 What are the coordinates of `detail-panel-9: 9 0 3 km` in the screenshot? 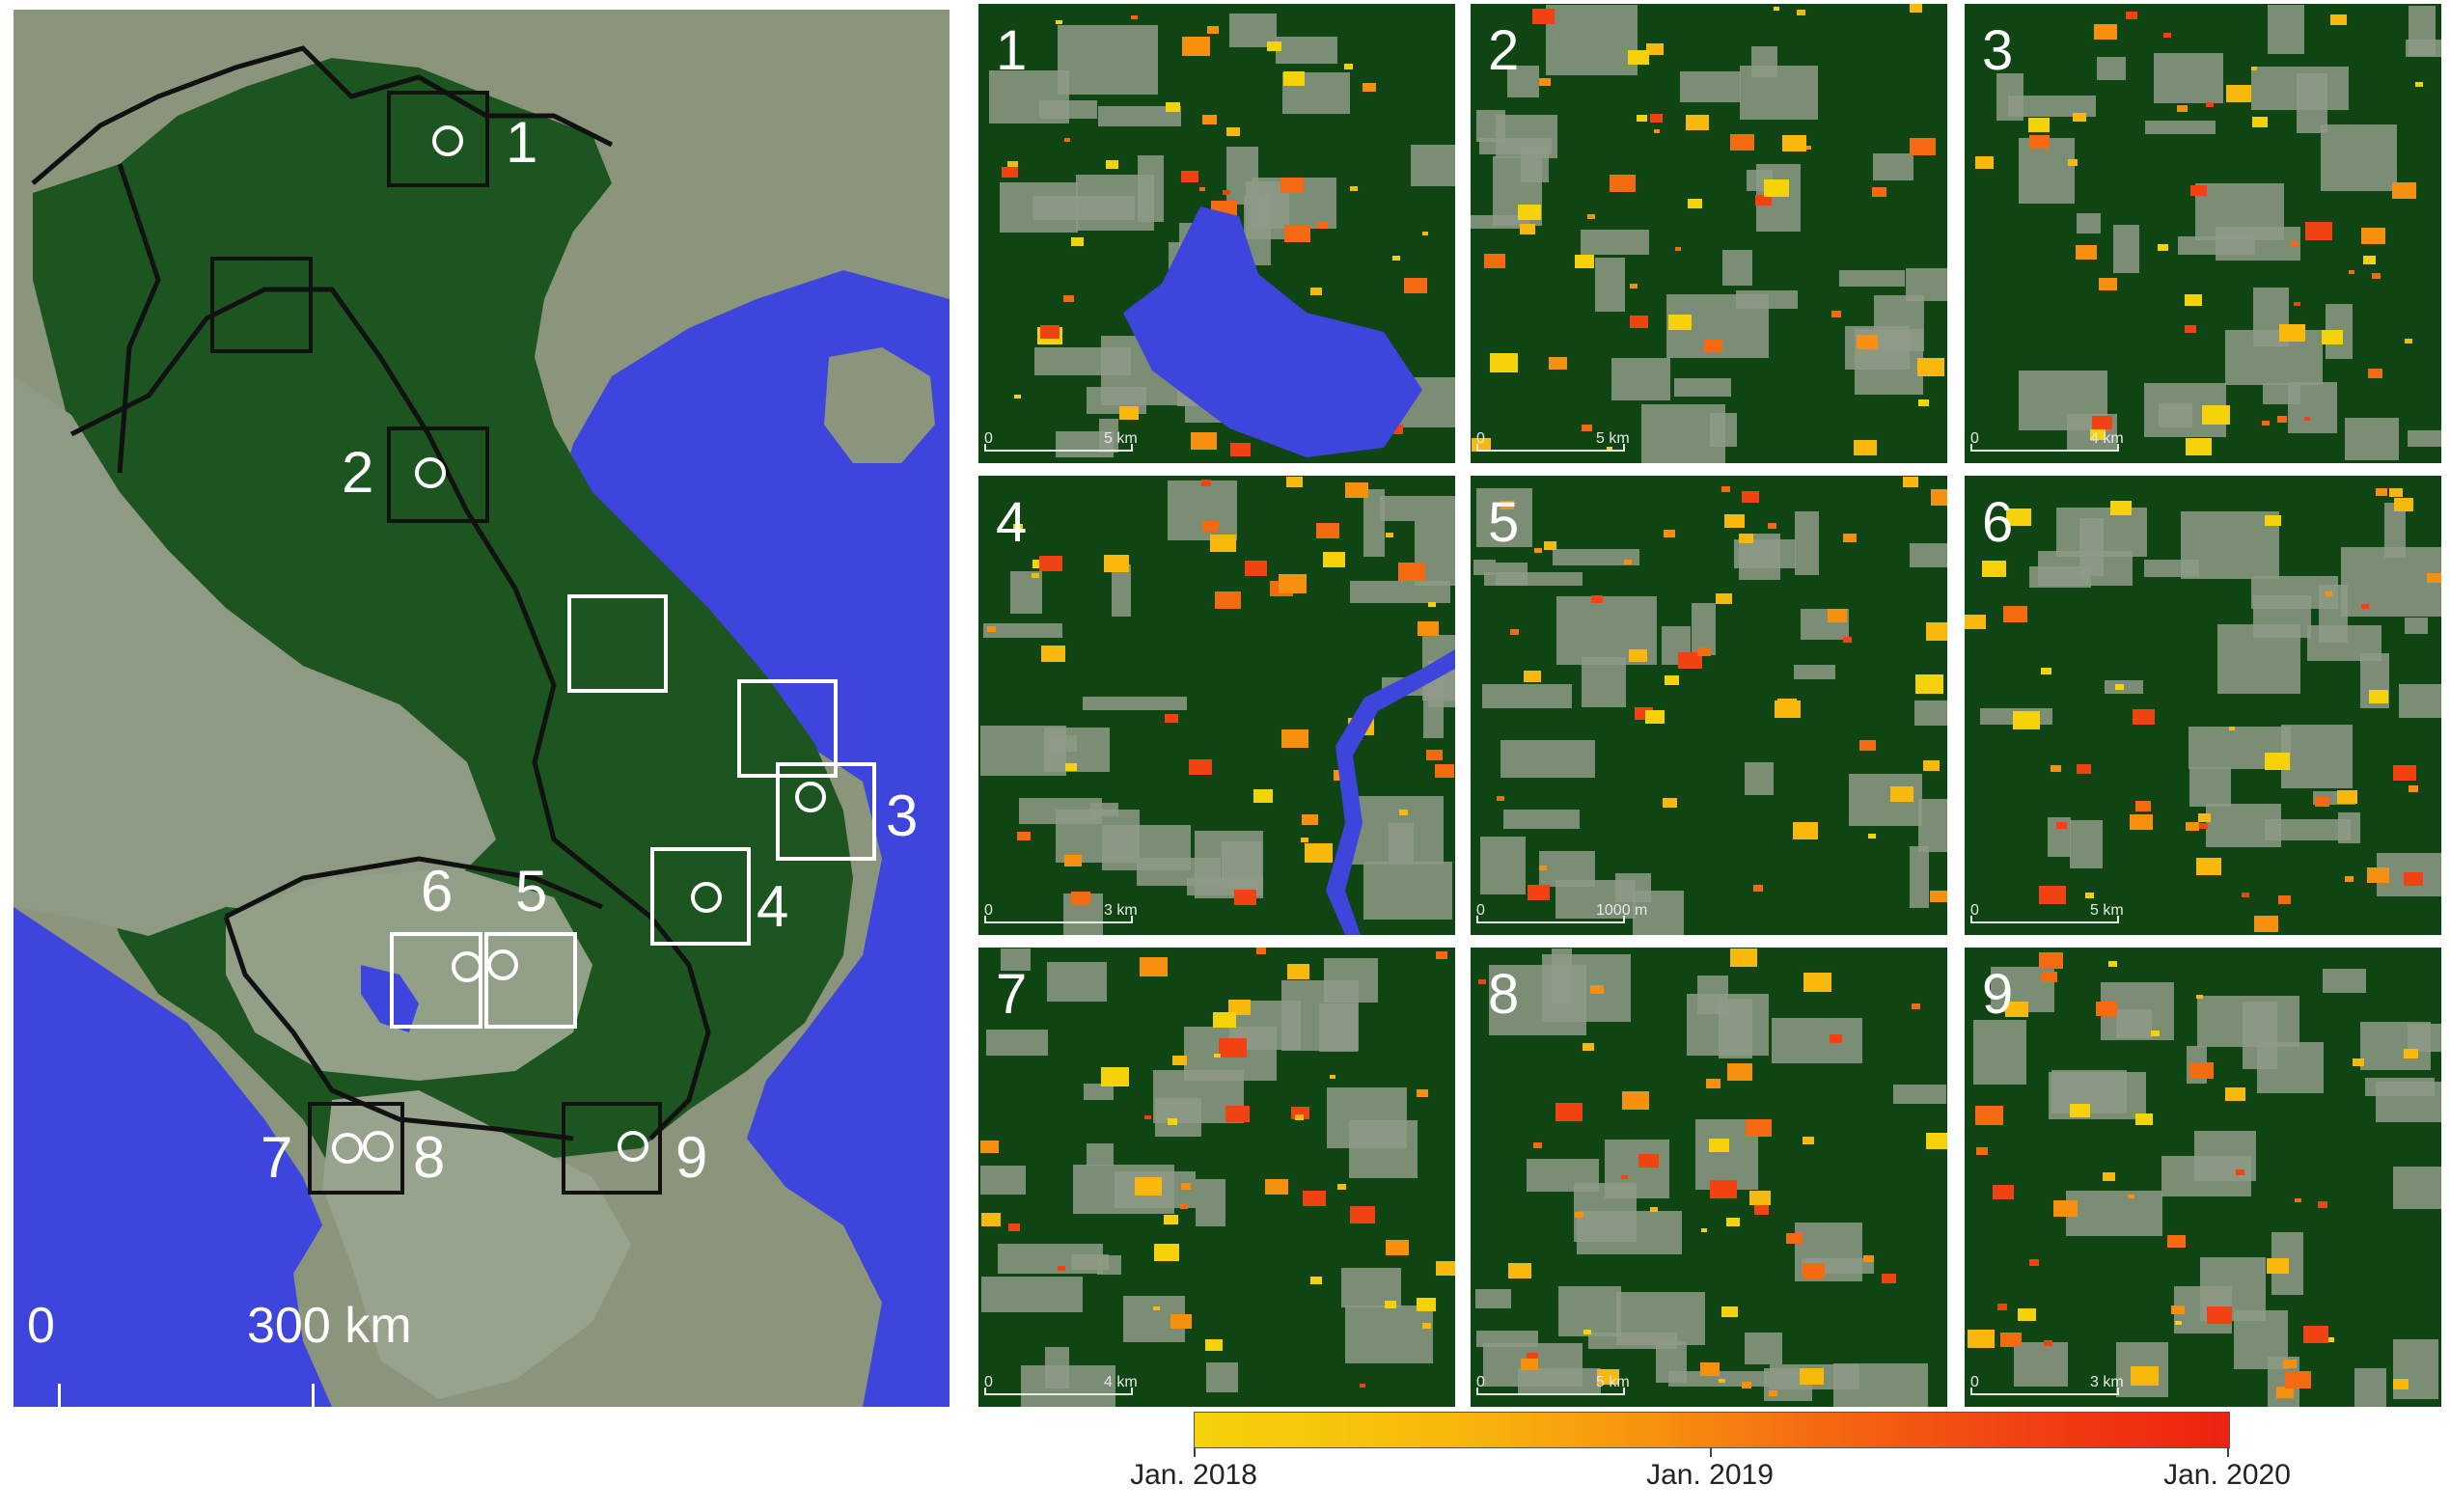 It's located at (2203, 1177).